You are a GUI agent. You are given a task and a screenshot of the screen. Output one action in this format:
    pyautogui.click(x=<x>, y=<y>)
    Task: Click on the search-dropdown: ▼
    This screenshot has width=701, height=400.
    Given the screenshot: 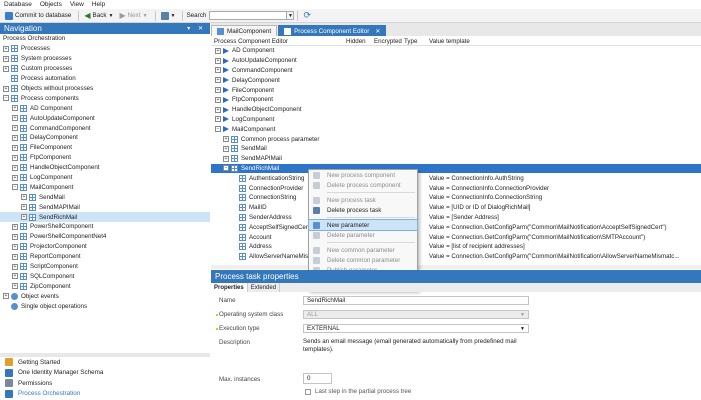 What is the action you would take?
    pyautogui.click(x=291, y=15)
    